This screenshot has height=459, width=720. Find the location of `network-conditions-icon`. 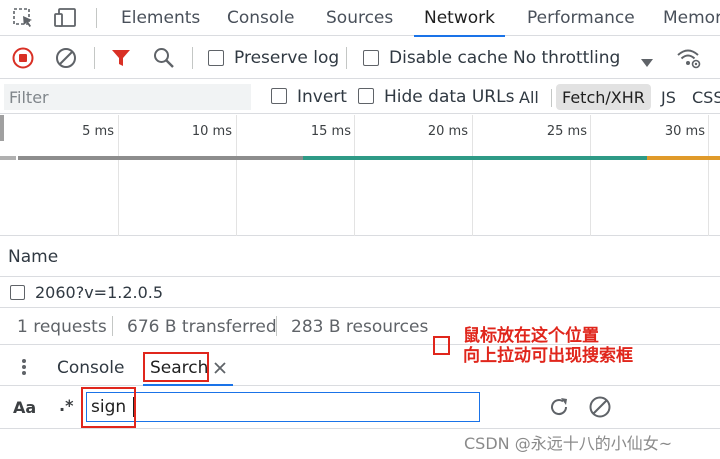

network-conditions-icon is located at coordinates (689, 58).